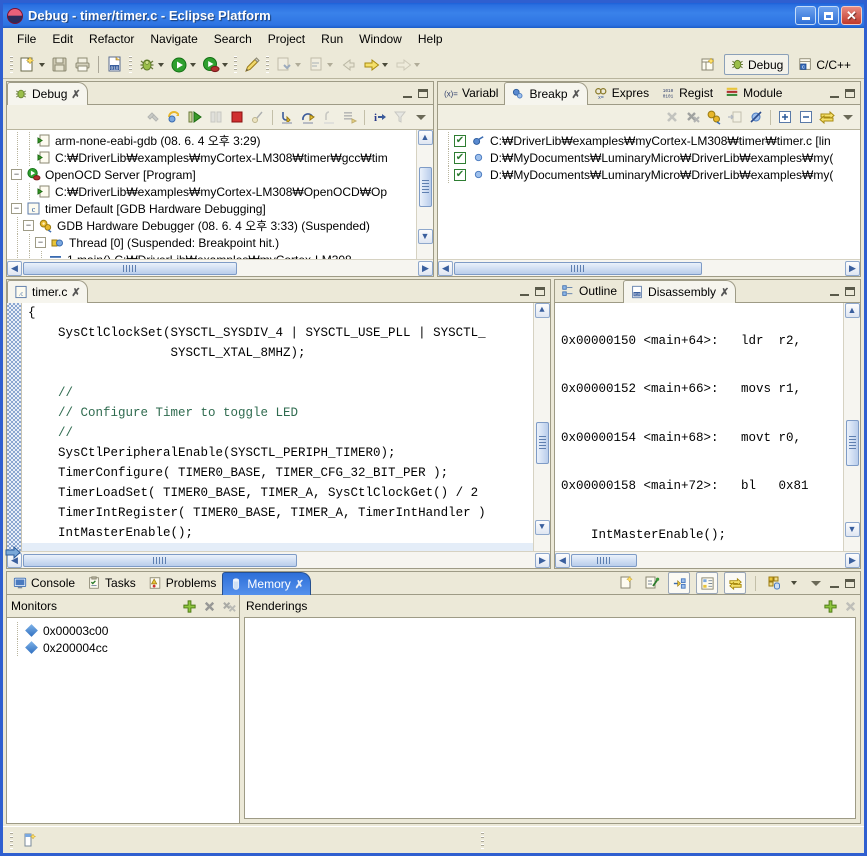 The height and width of the screenshot is (856, 867). What do you see at coordinates (707, 559) in the screenshot?
I see `disassembly-hscrollbar: ◀ ▶` at bounding box center [707, 559].